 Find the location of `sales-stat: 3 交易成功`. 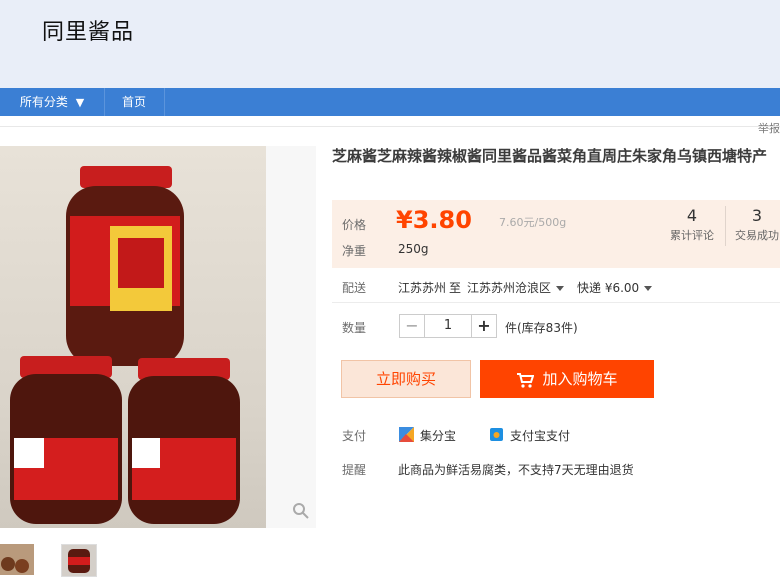

sales-stat: 3 交易成功 is located at coordinates (752, 224).